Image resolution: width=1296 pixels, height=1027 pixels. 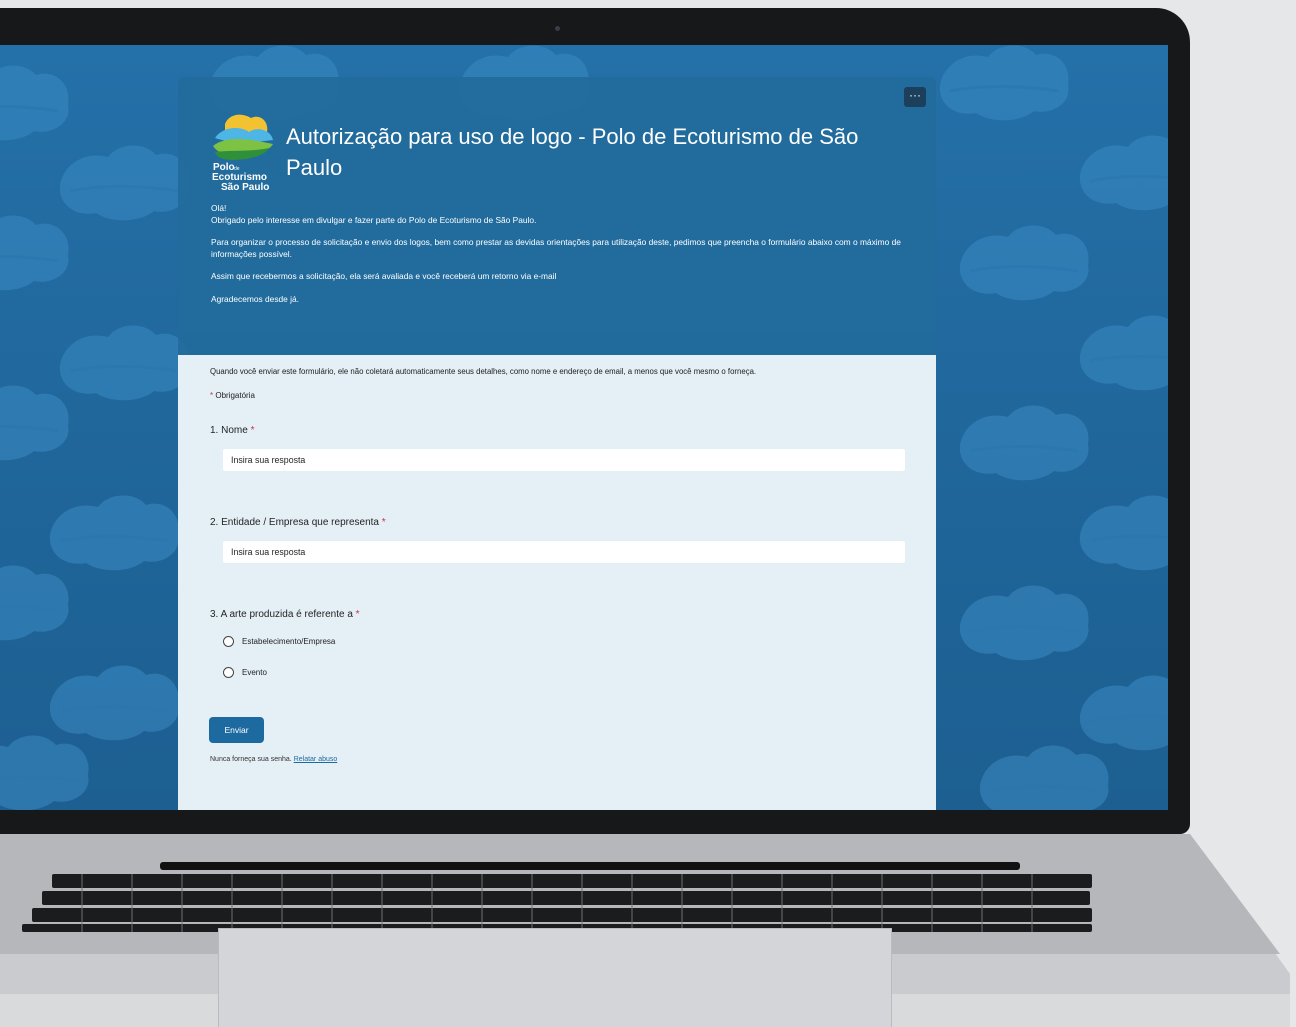 I want to click on webcam-icon, so click(x=557, y=28).